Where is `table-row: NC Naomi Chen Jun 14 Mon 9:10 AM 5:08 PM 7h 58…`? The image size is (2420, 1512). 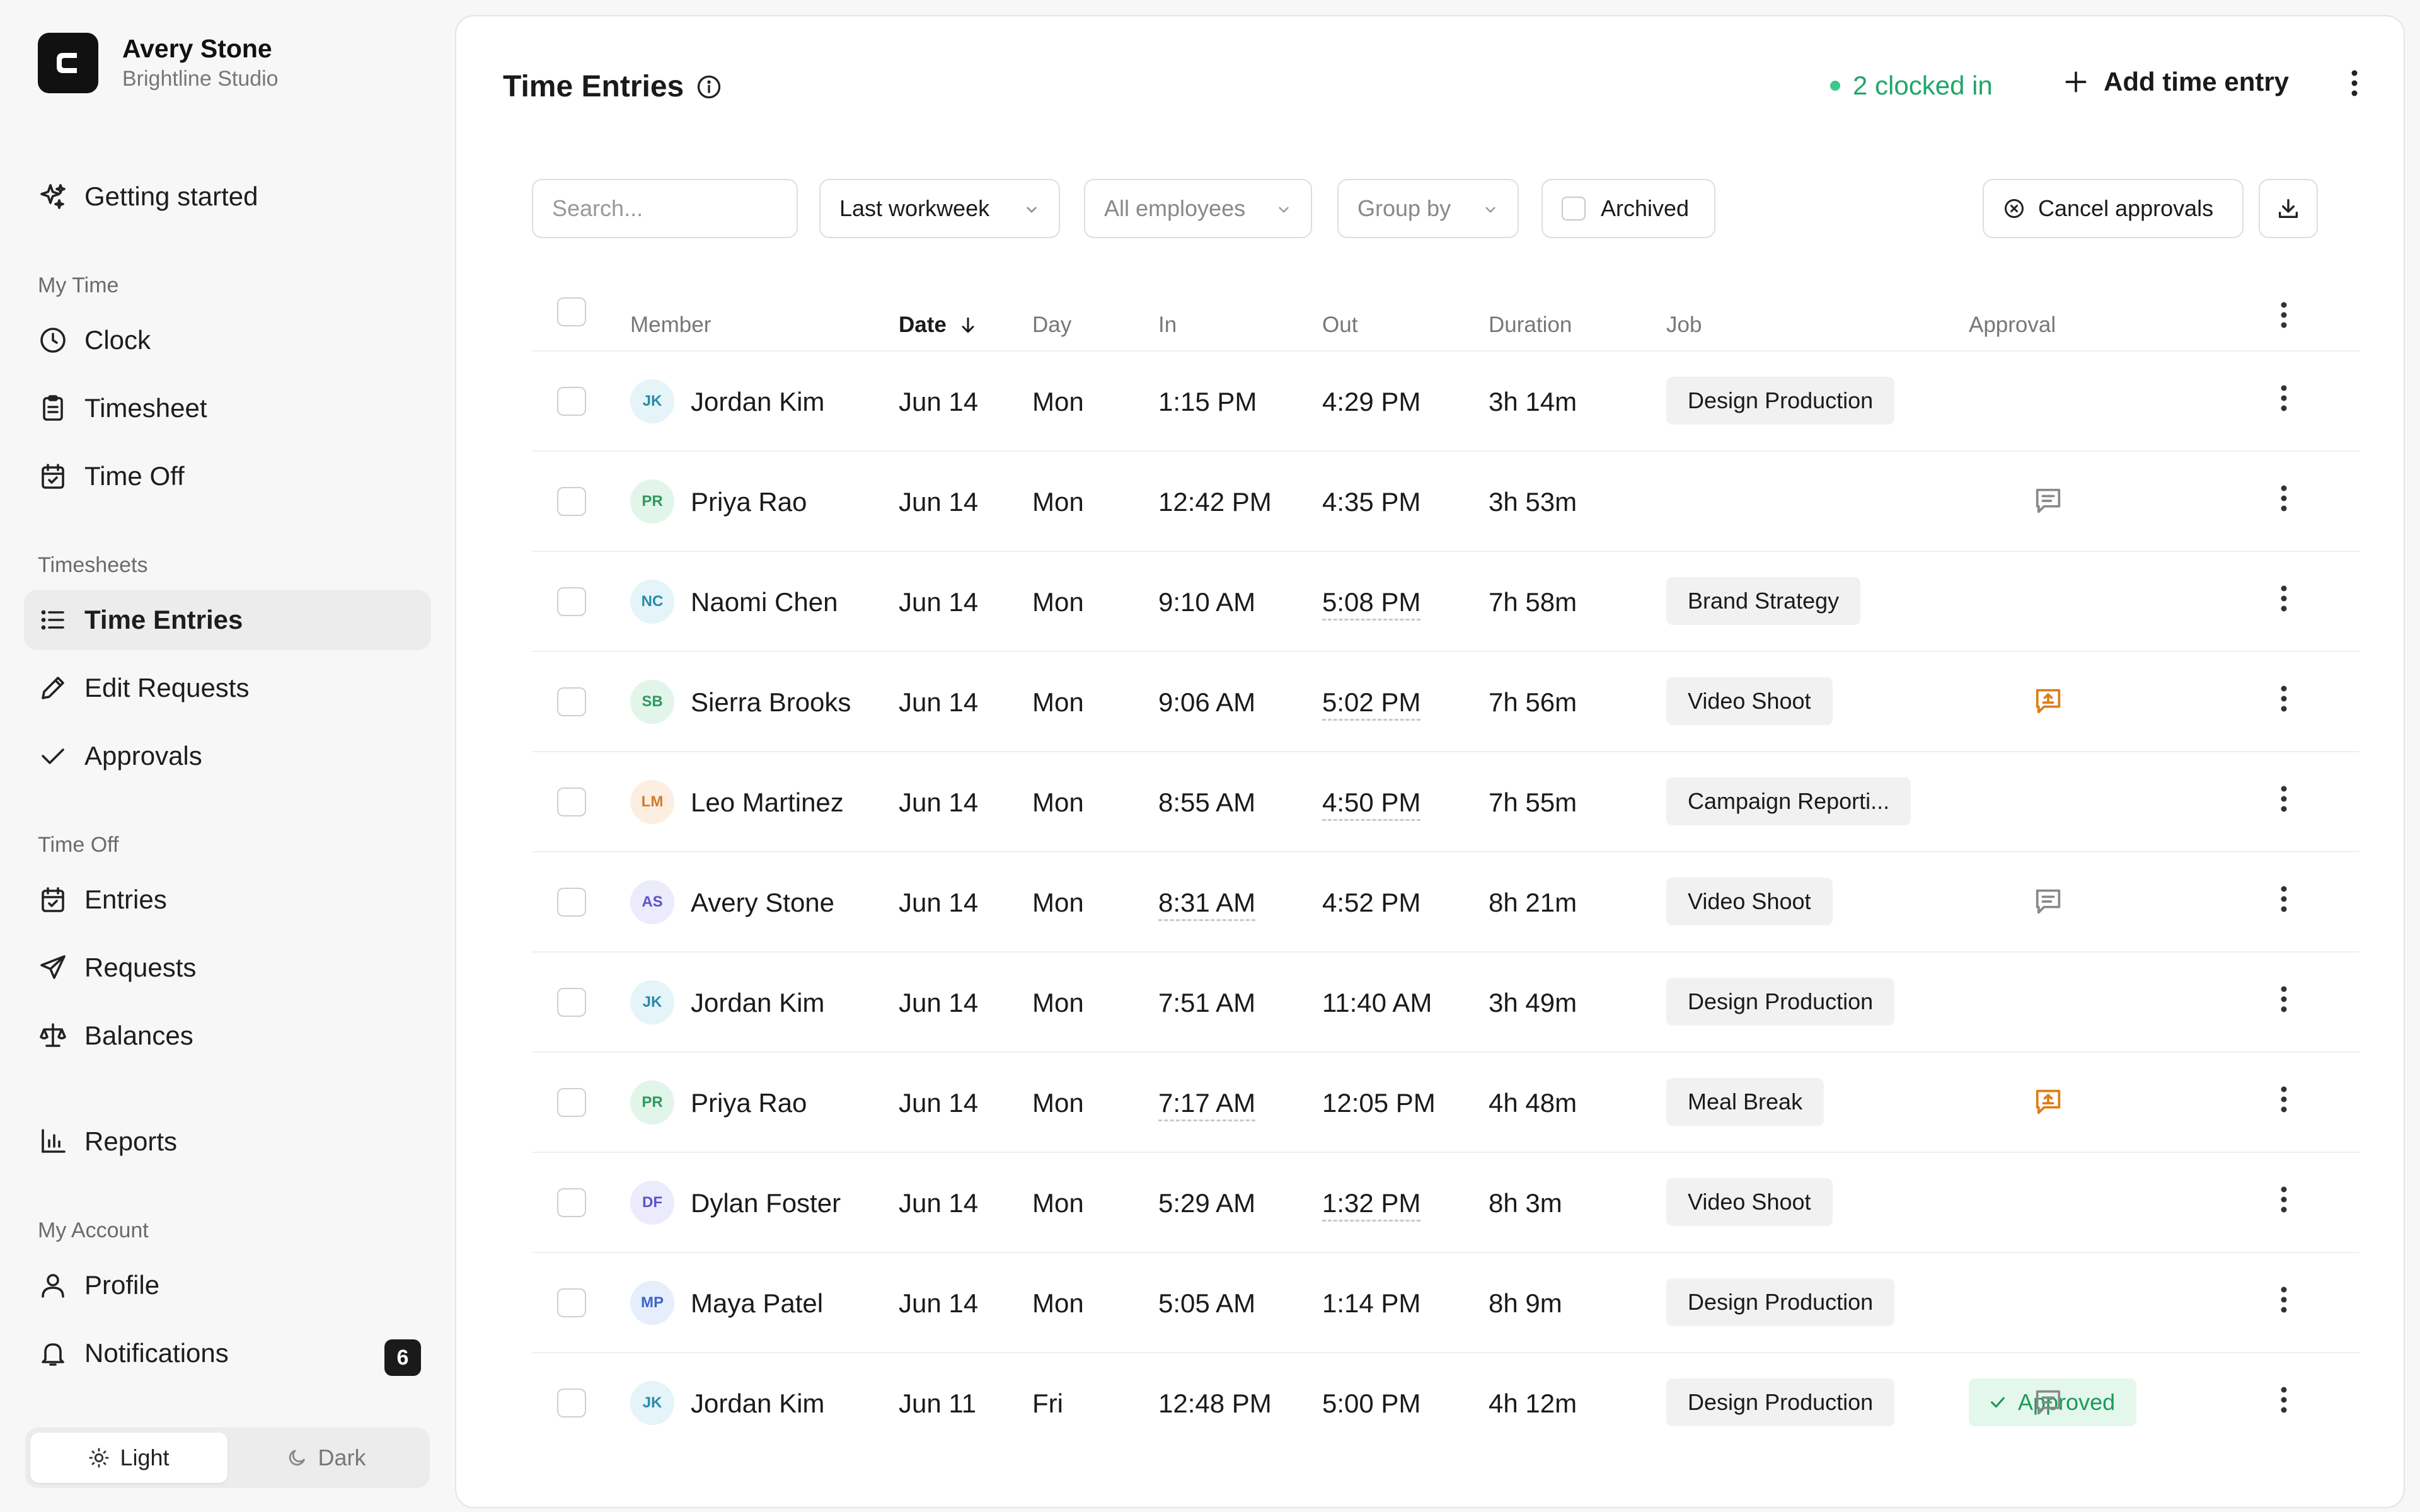
table-row: NC Naomi Chen Jun 14 Mon 9:10 AM 5:08 PM 7h 58… is located at coordinates (1446, 601).